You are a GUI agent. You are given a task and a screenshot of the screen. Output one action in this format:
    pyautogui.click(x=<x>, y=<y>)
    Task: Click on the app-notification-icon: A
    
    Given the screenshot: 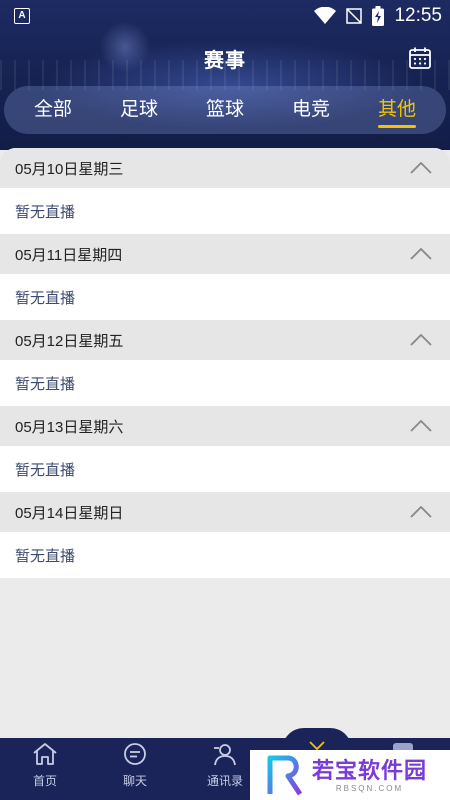 What is the action you would take?
    pyautogui.click(x=22, y=16)
    